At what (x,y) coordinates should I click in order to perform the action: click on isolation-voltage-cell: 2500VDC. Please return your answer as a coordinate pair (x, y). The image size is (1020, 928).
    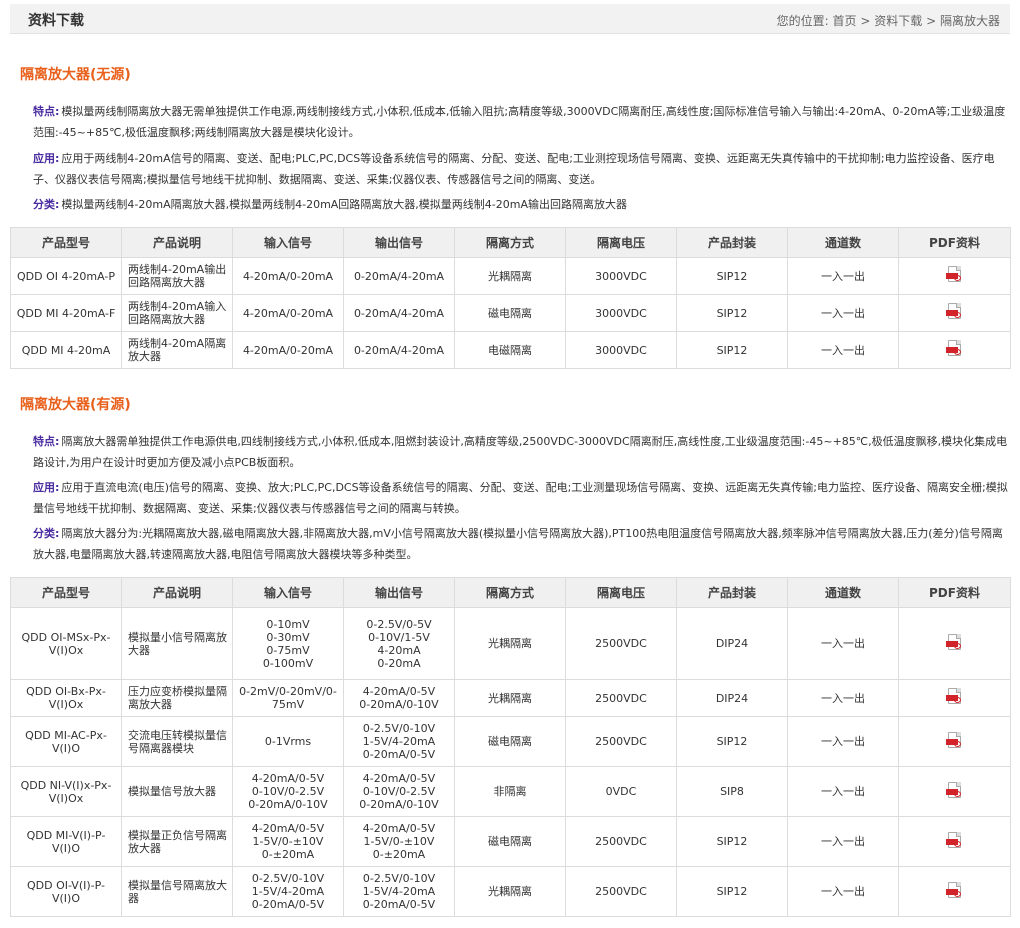
    Looking at the image, I should click on (621, 891).